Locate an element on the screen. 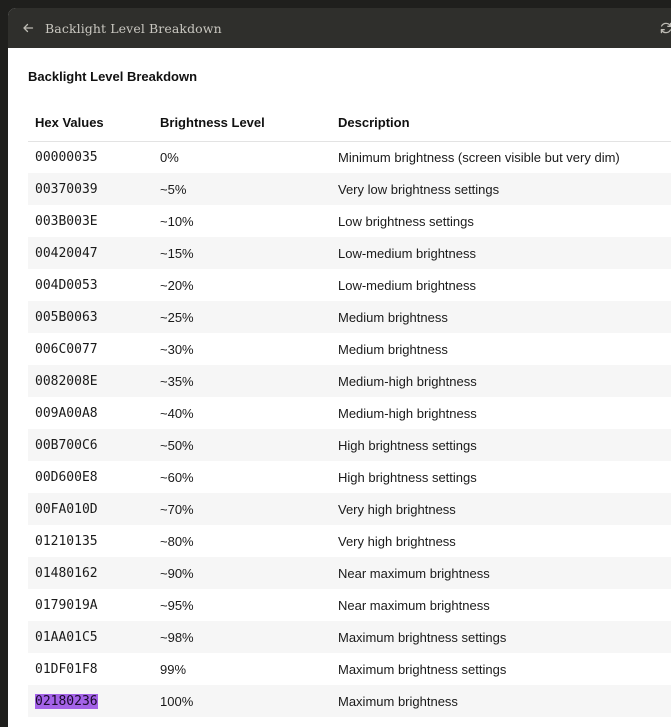 The width and height of the screenshot is (671, 727). table-row: 00FA010D ~70% Very high brightness is located at coordinates (349, 509).